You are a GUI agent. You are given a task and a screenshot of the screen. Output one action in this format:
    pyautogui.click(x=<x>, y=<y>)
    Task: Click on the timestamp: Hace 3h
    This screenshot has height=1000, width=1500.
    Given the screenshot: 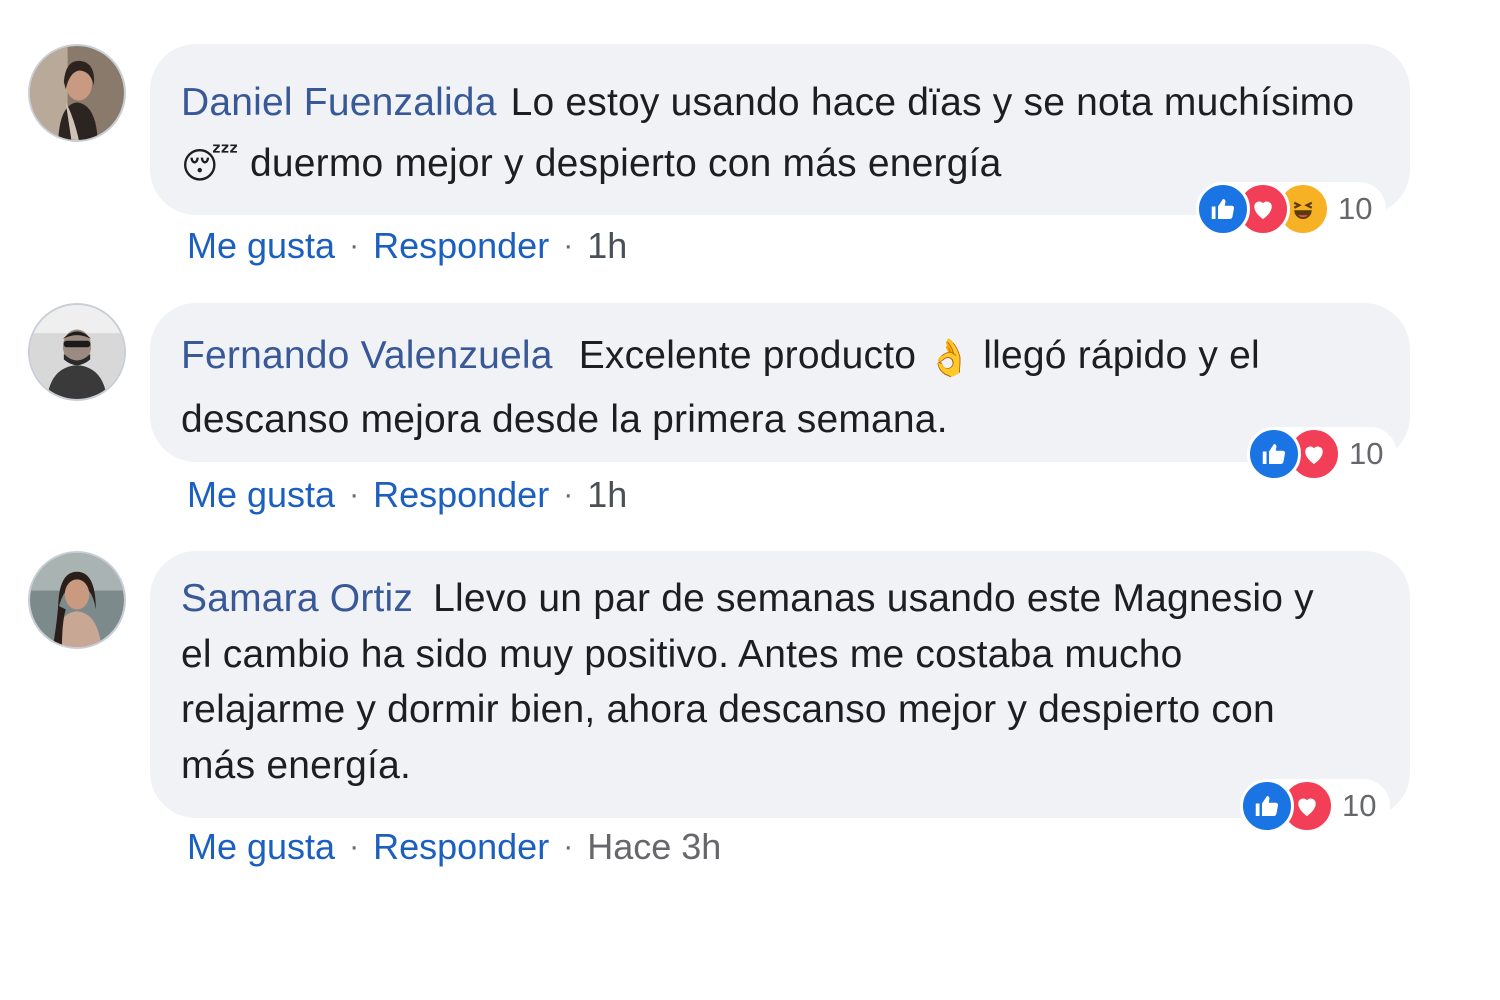 What is the action you would take?
    pyautogui.click(x=654, y=847)
    